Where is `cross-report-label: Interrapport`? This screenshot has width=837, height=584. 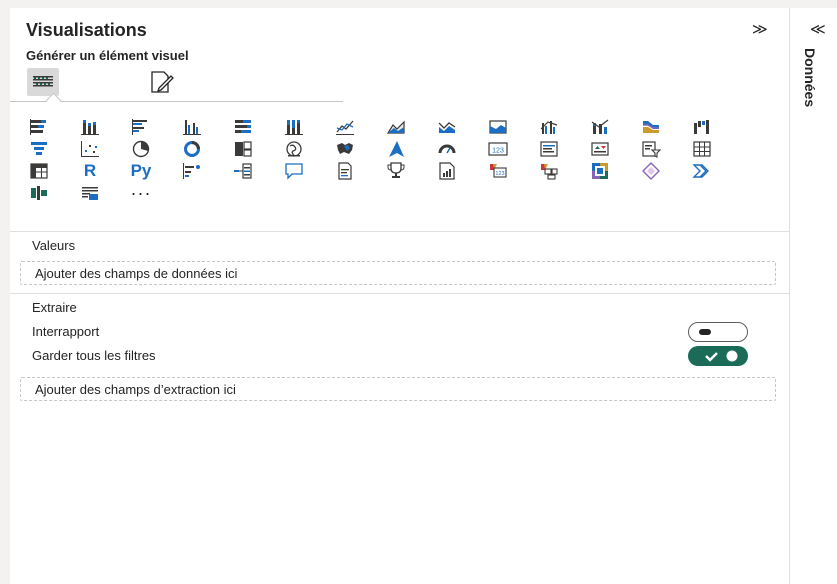 cross-report-label: Interrapport is located at coordinates (66, 331).